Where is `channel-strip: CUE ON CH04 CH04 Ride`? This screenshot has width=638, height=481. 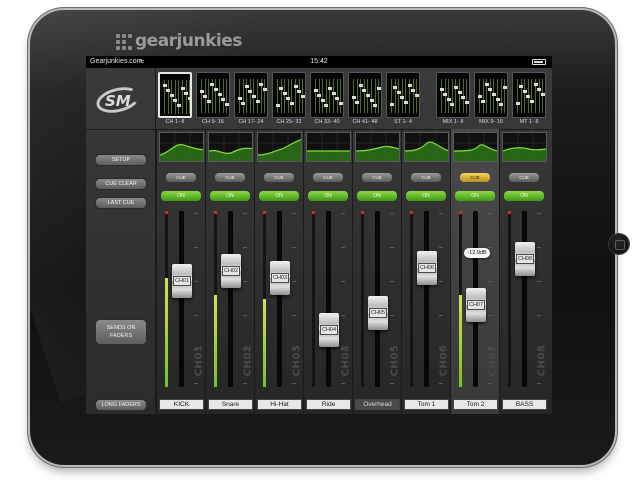 channel-strip: CUE ON CH04 CH04 Ride is located at coordinates (327, 271).